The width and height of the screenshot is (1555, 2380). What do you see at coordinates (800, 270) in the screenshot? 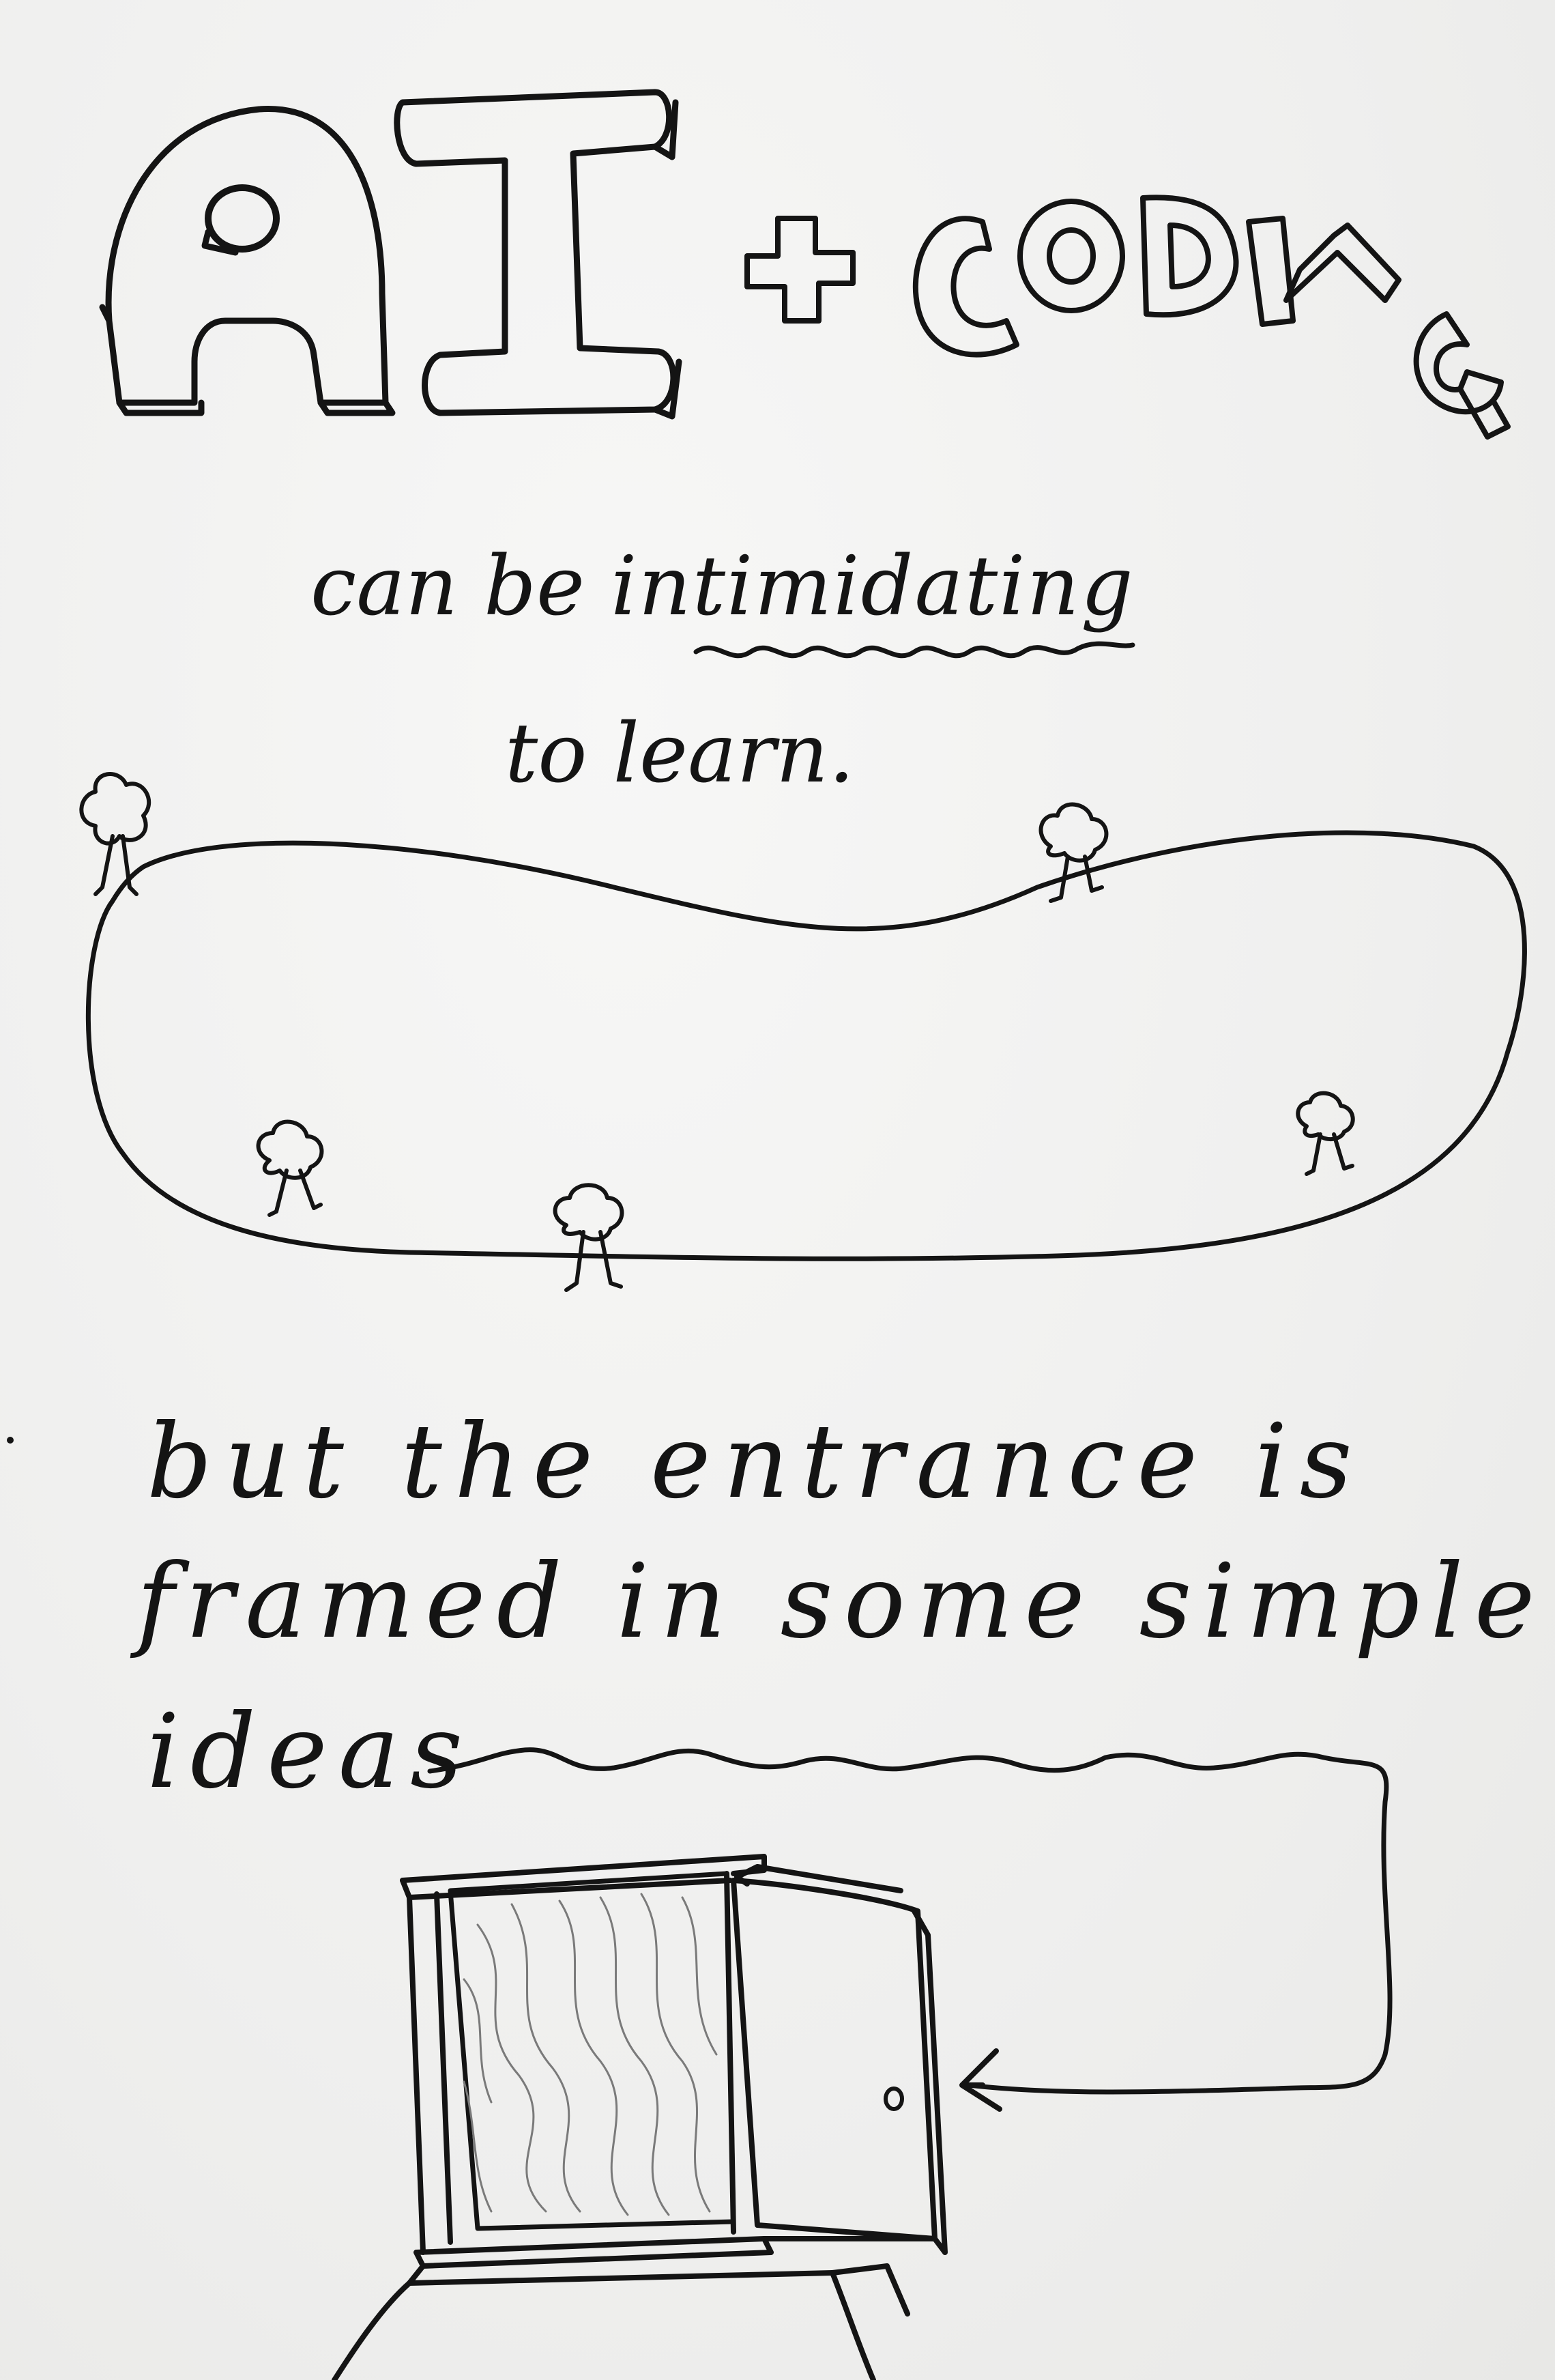
I see `title-plus-sign` at bounding box center [800, 270].